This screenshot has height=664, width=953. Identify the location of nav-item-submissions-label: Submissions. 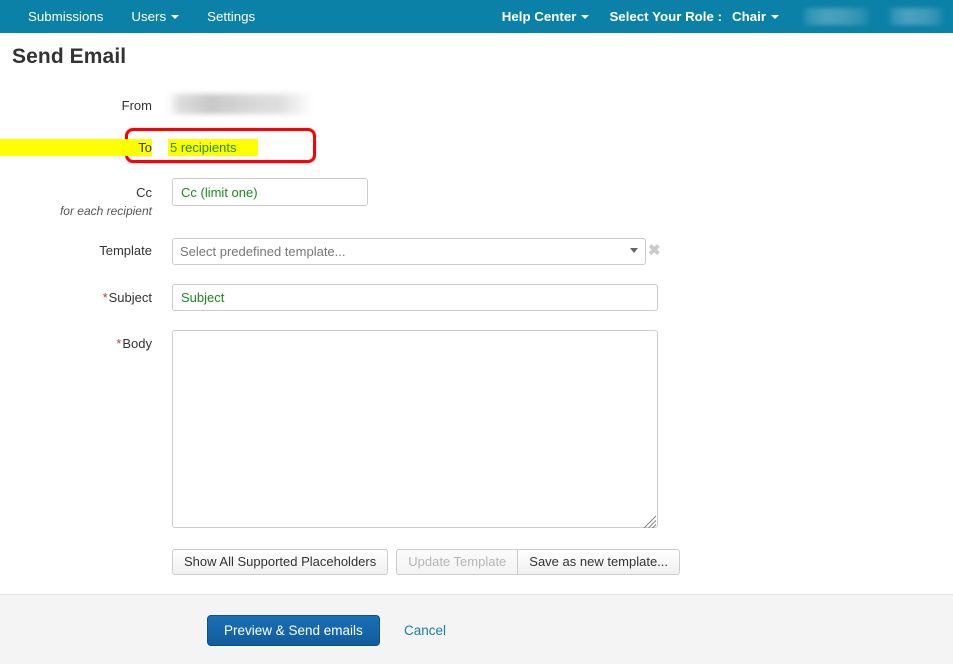
(66, 16).